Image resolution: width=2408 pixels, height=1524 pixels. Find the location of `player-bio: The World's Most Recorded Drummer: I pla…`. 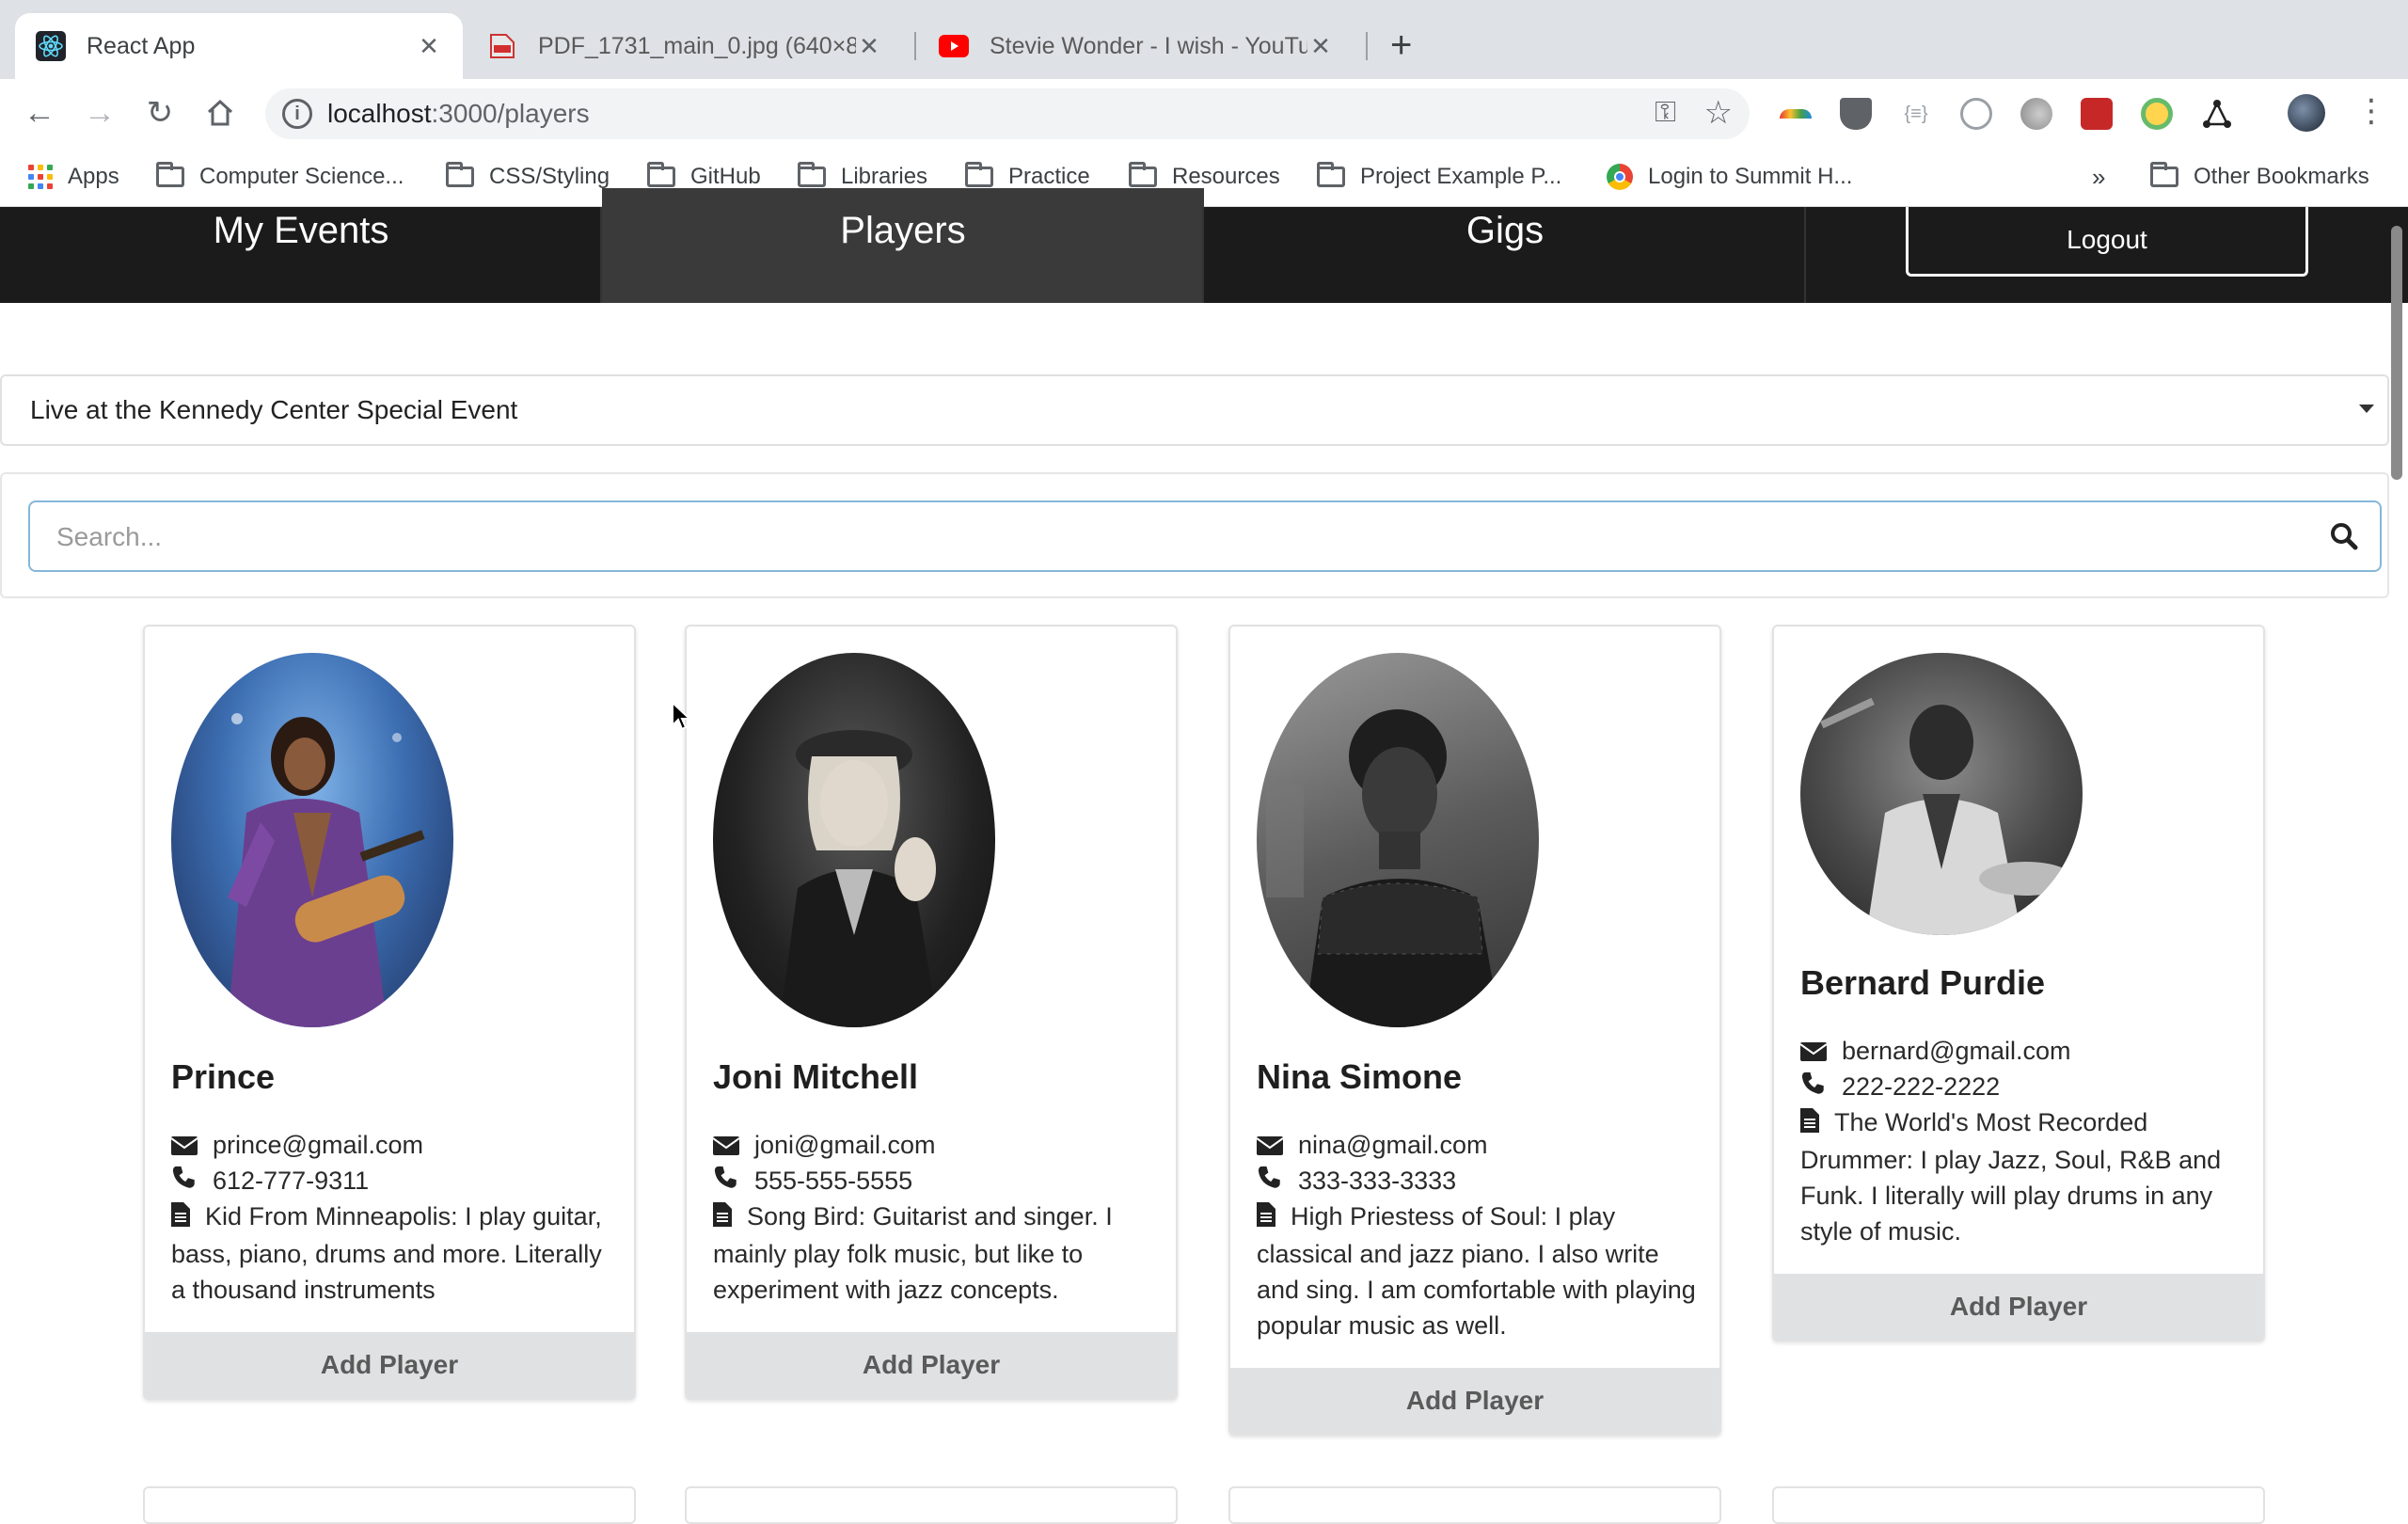

player-bio: The World's Most Recorded Drummer: I pla… is located at coordinates (2022, 1177).